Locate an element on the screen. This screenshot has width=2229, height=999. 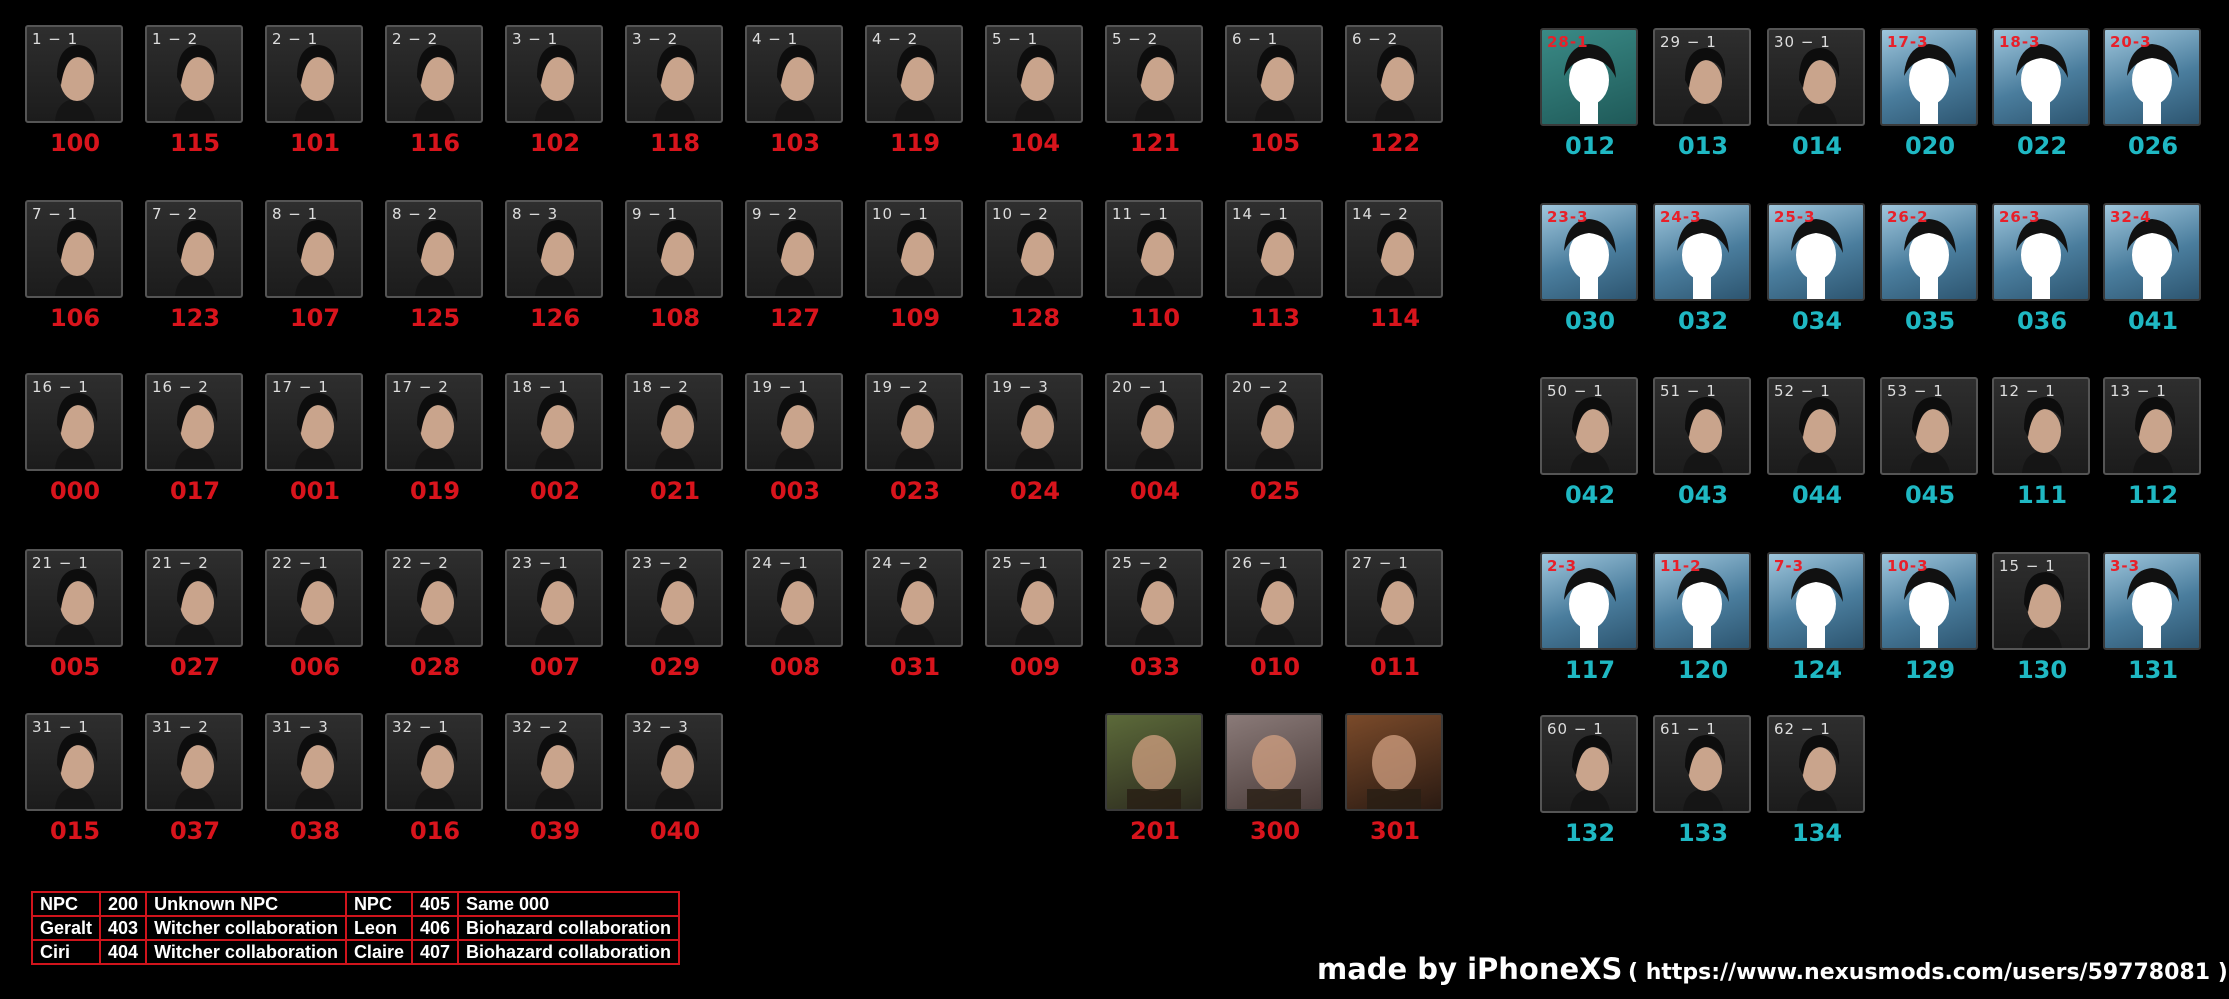
hairstyle-thumbnail: 60 − 1 is located at coordinates (1589, 764).